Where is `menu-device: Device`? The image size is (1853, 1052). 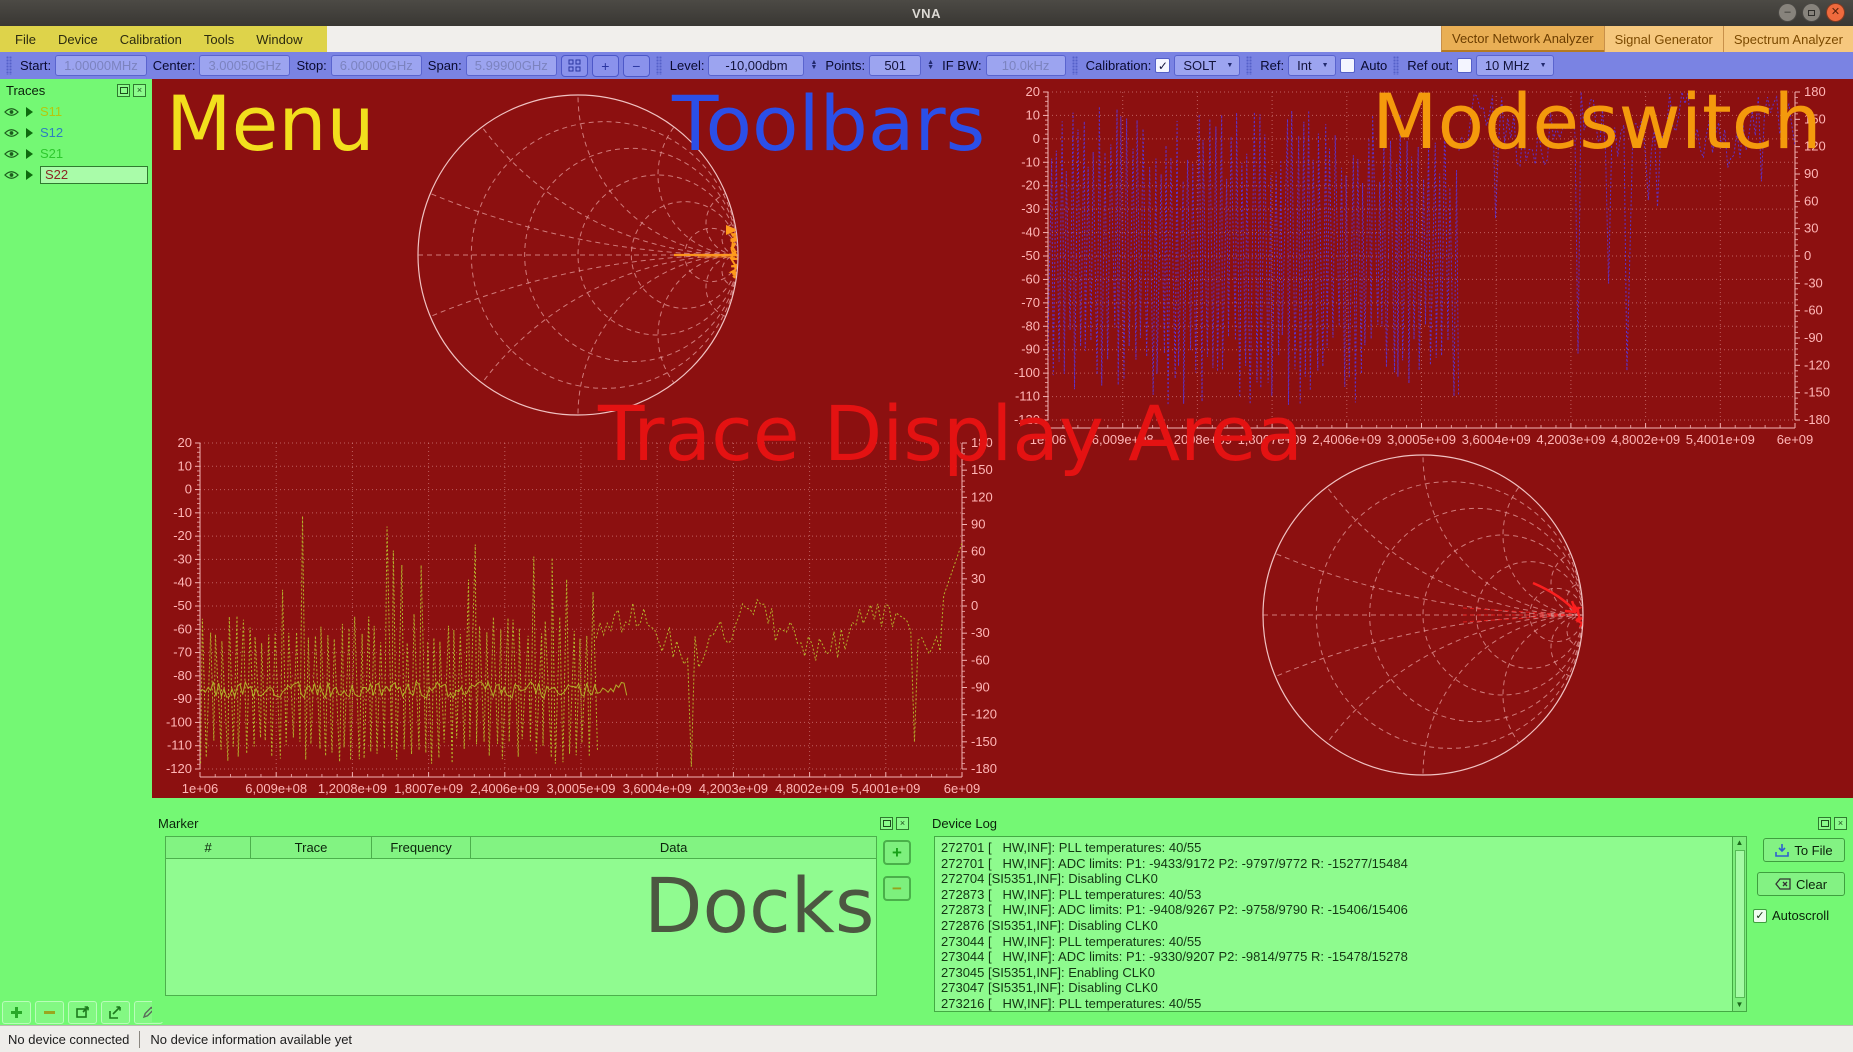
menu-device: Device is located at coordinates (78, 39).